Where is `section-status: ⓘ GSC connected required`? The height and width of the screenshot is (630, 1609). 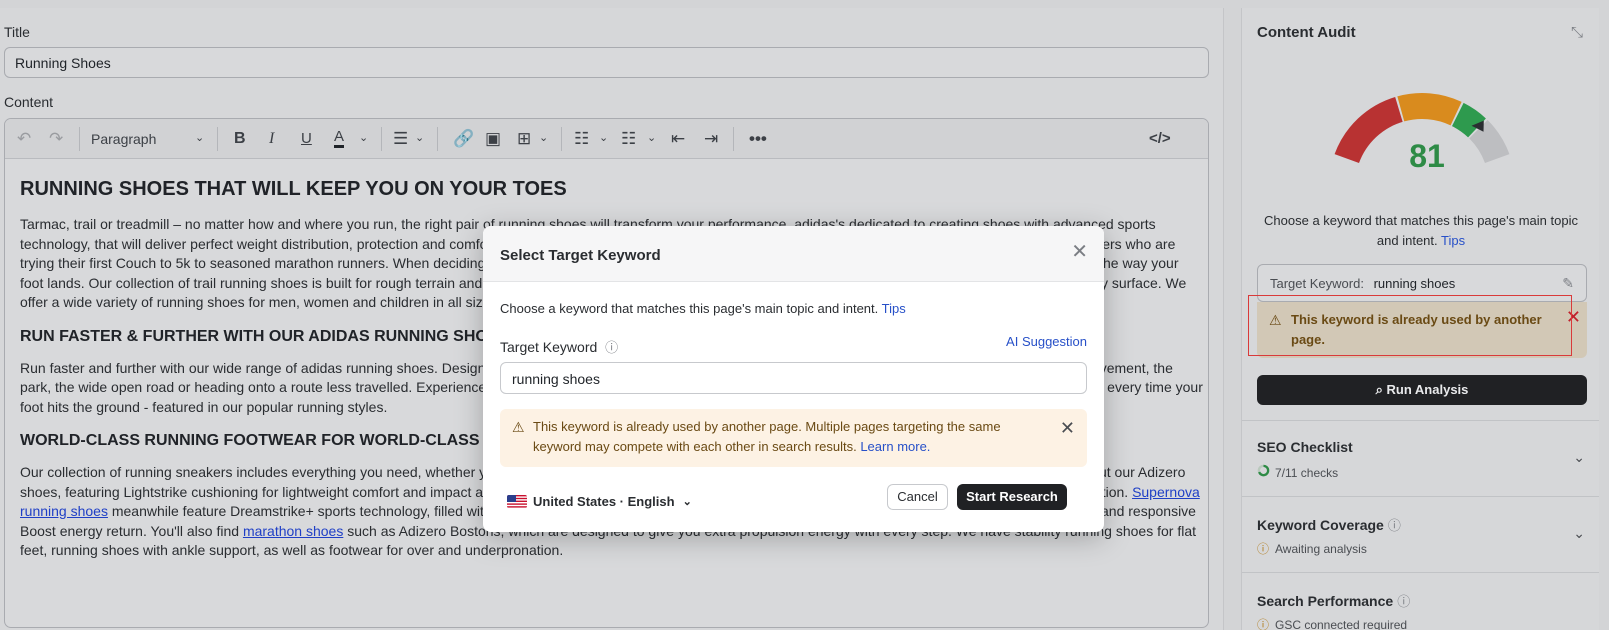
section-status: ⓘ GSC connected required is located at coordinates (1332, 623).